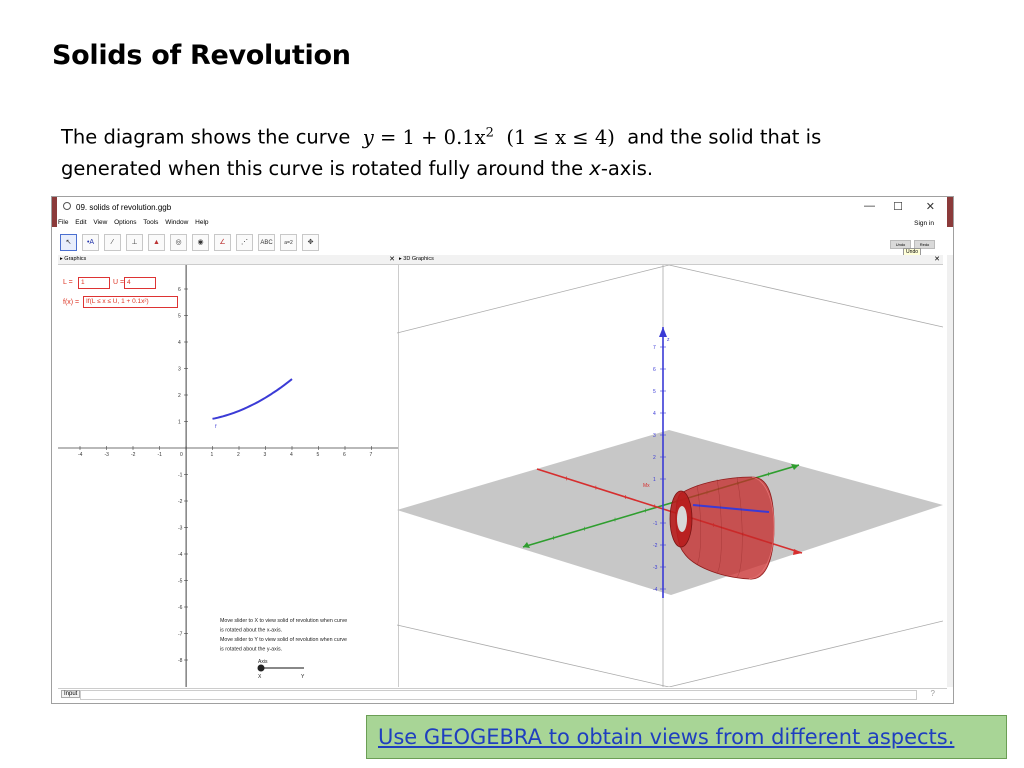  I want to click on desc-text-before: The diagram shows the curve, so click(206, 137).